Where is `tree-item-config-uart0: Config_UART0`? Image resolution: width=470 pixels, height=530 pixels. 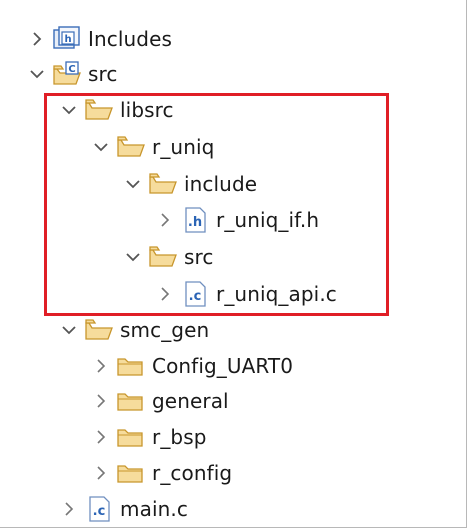 tree-item-config-uart0: Config_UART0 is located at coordinates (192, 366).